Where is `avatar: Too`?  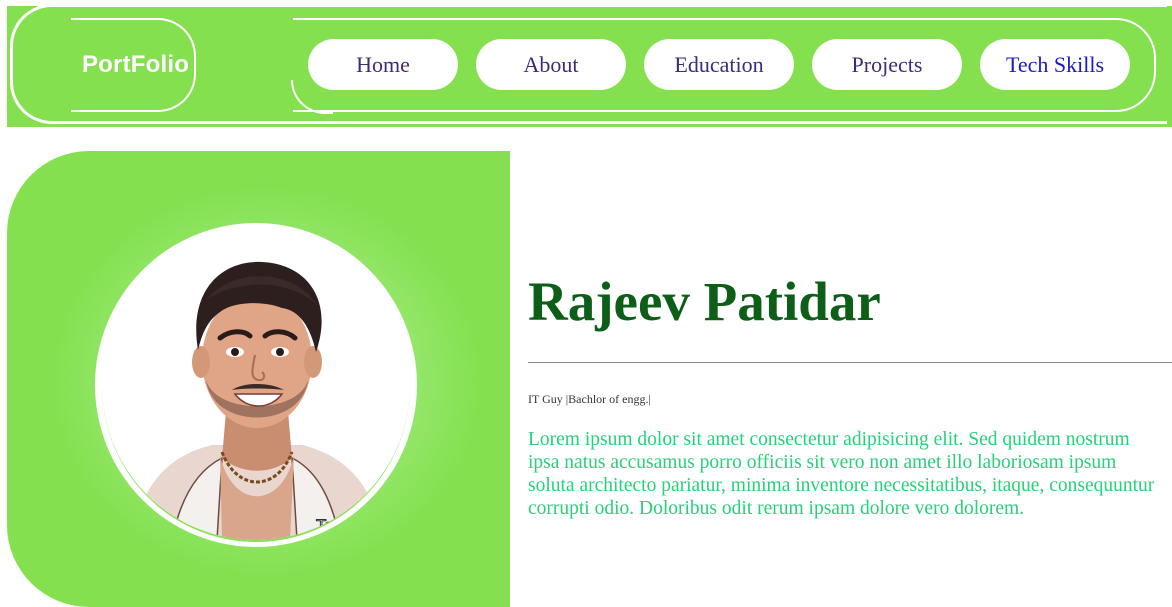 avatar: Too is located at coordinates (256, 386).